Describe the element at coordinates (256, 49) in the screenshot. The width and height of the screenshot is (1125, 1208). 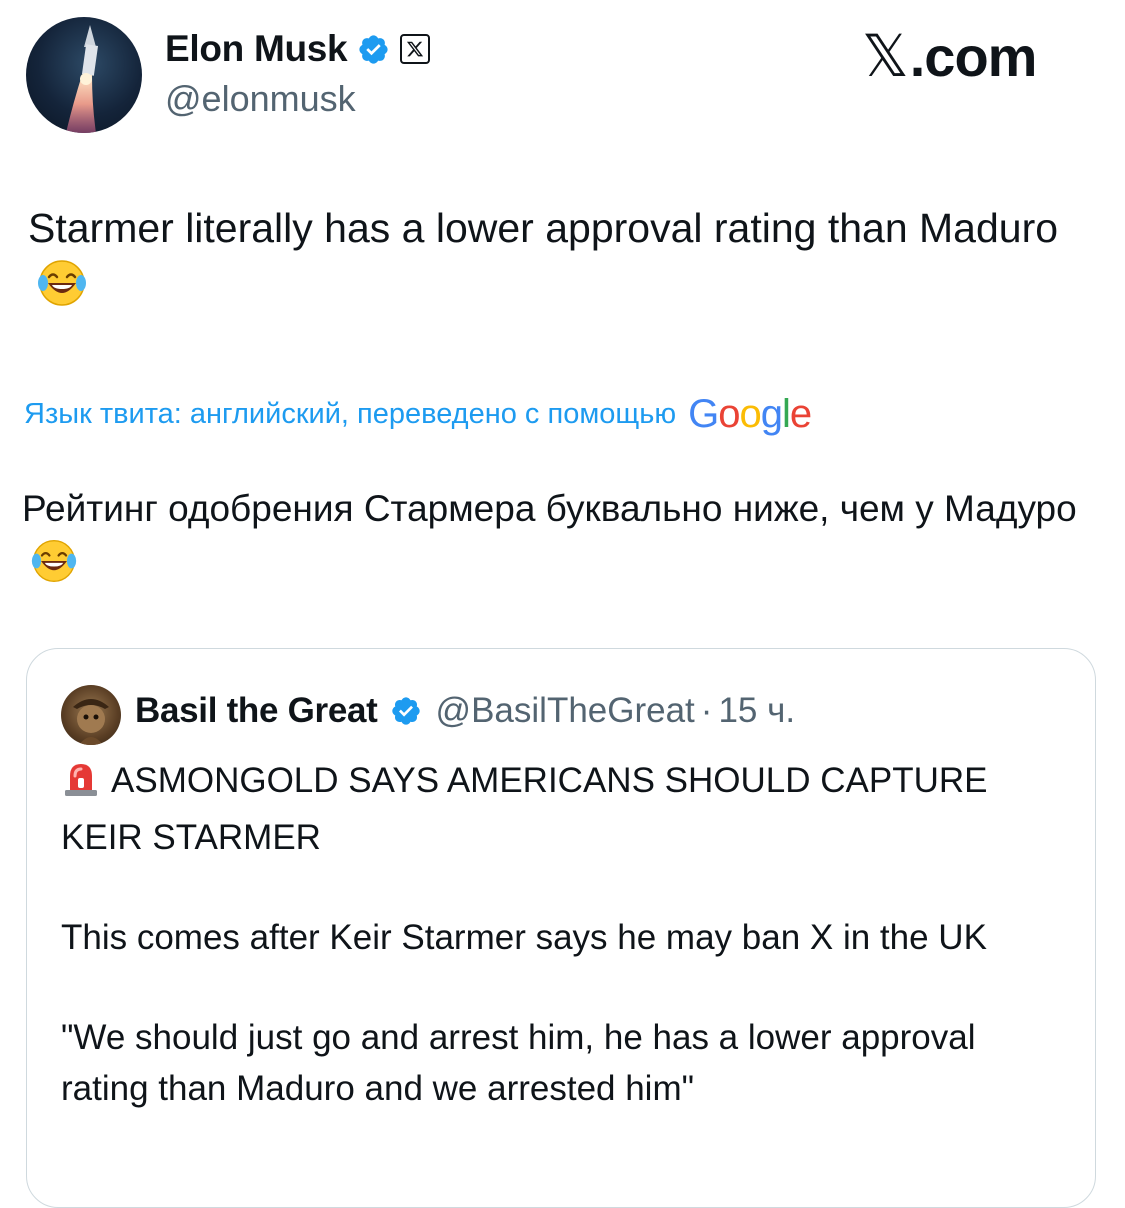
I see `author-name: Elon Musk` at that location.